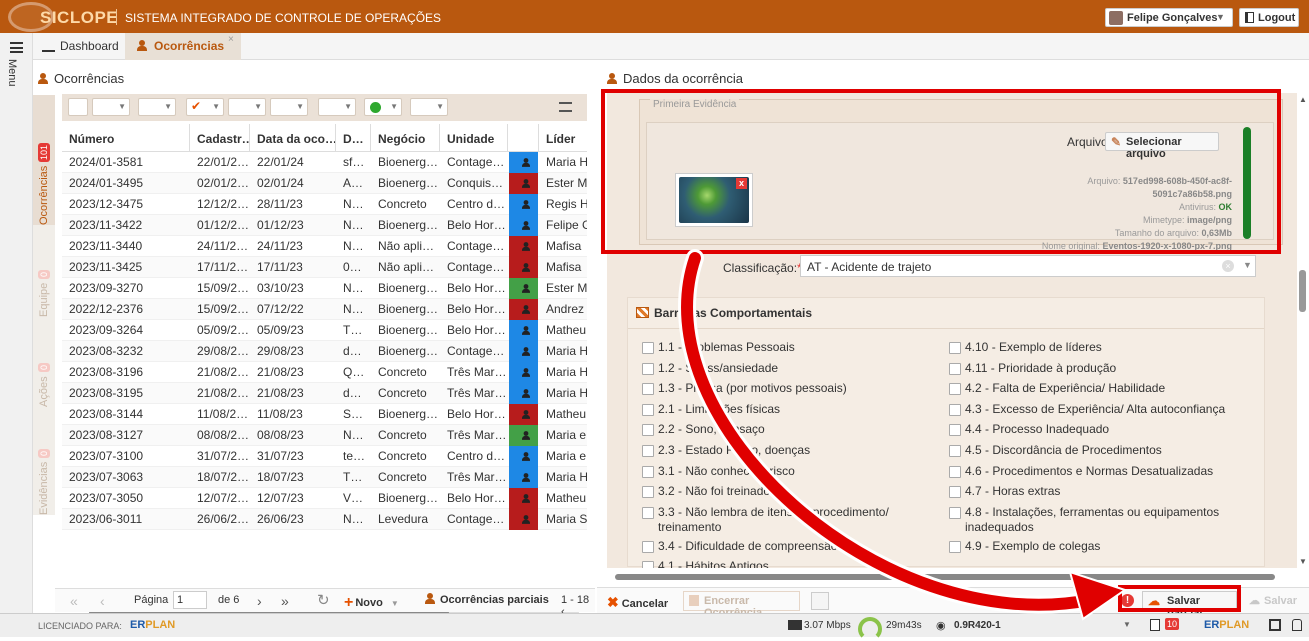 This screenshot has width=1309, height=641. Describe the element at coordinates (74, 601) in the screenshot. I see `first-page-icon: «` at that location.